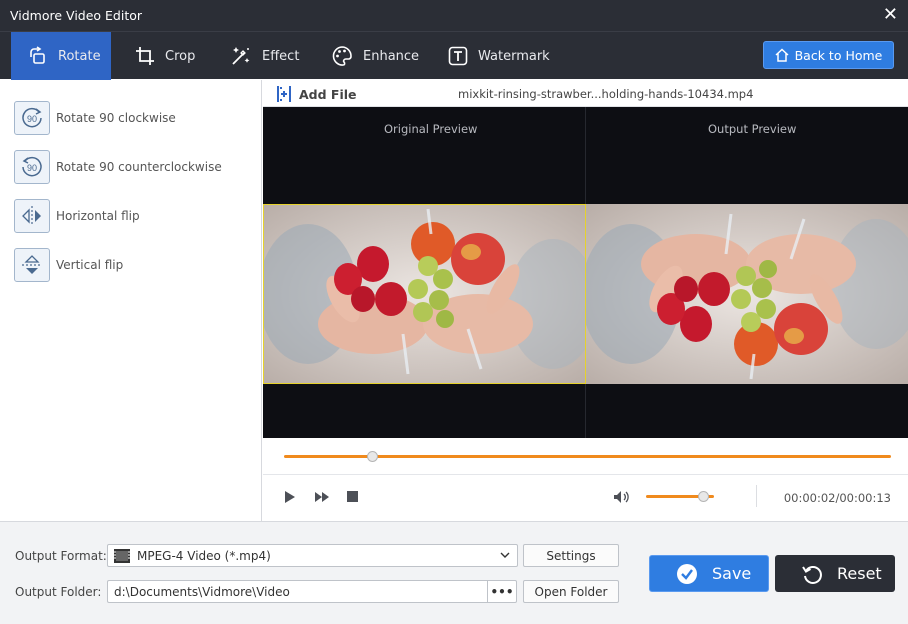 This screenshot has width=908, height=624. I want to click on effect-icon, so click(241, 56).